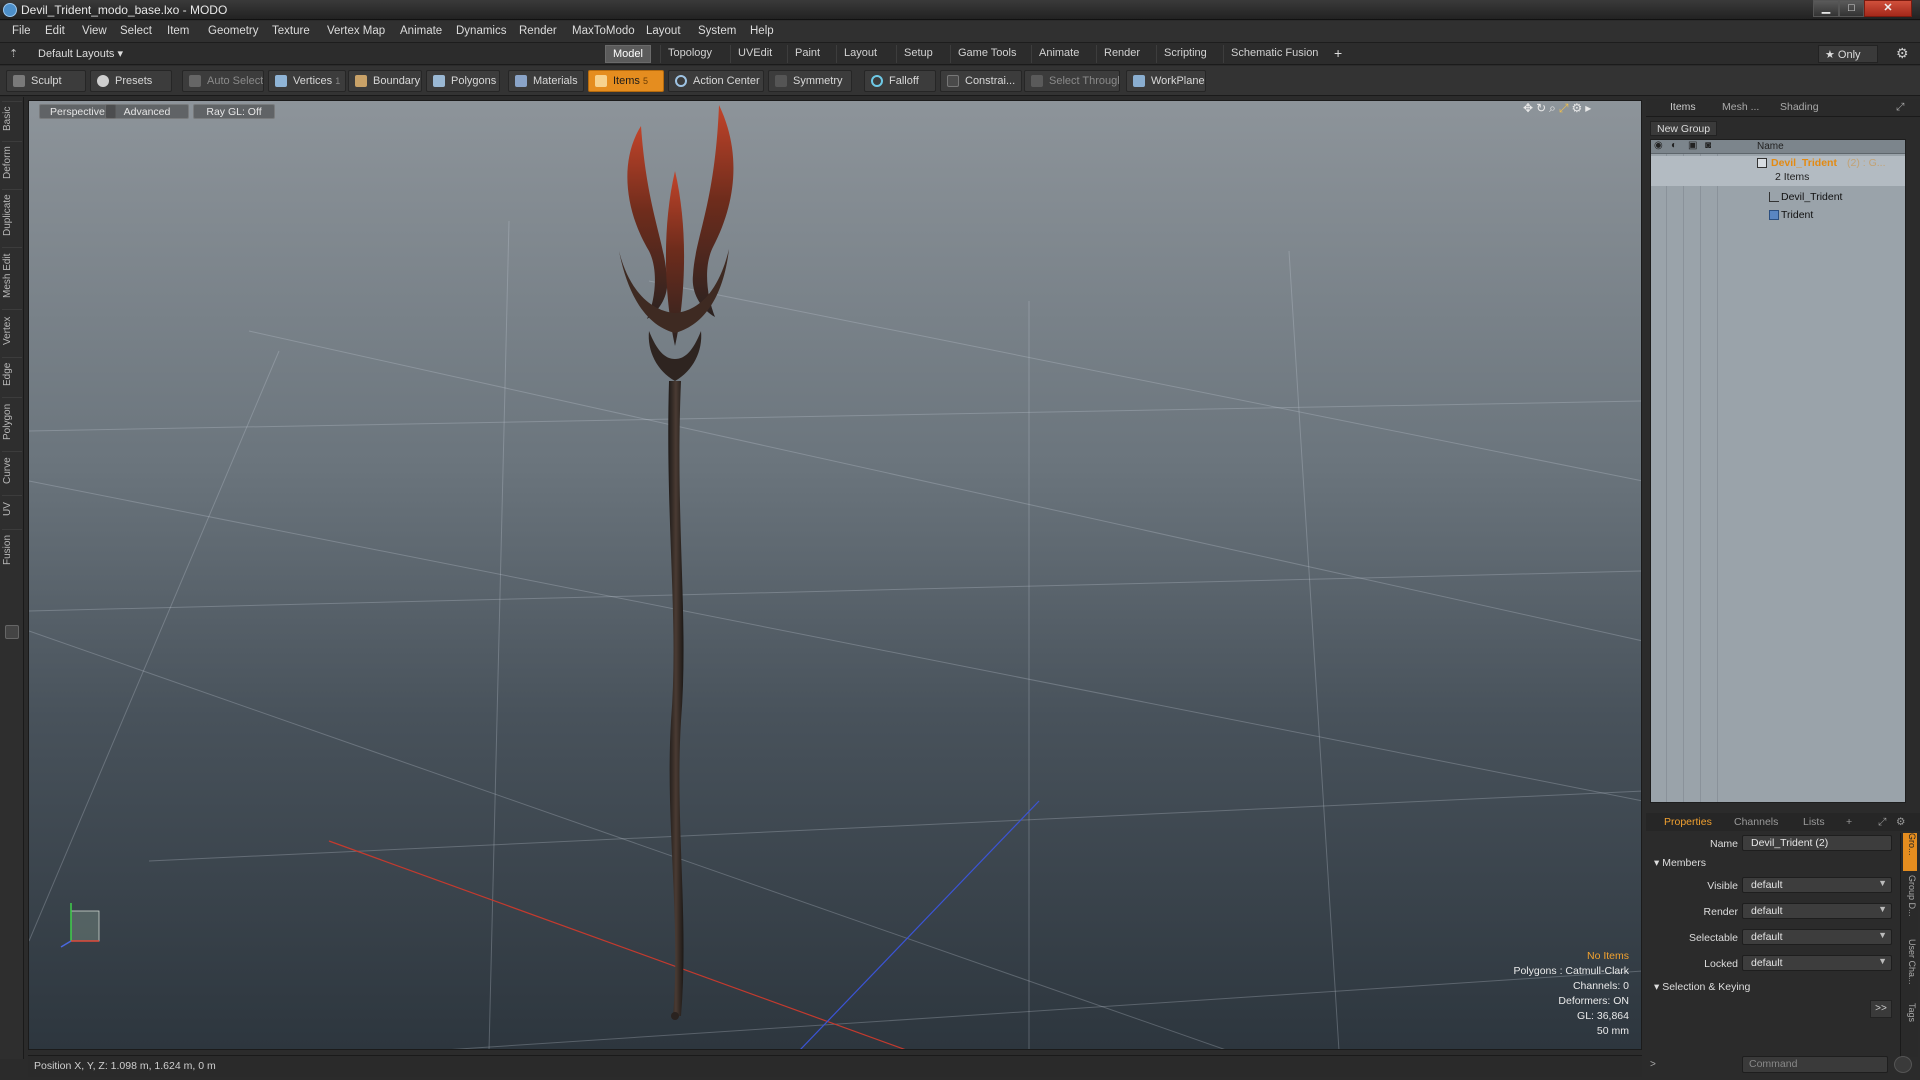 Image resolution: width=1920 pixels, height=1080 pixels. I want to click on tab-schematic-fusion: Schematic Fusion, so click(1274, 54).